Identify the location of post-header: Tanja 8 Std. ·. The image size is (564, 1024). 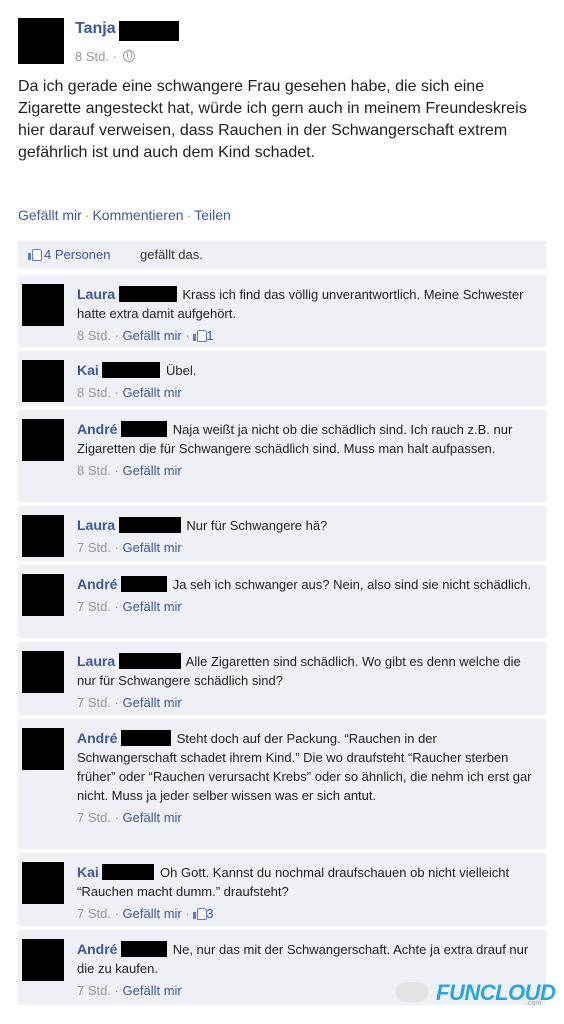
(283, 43).